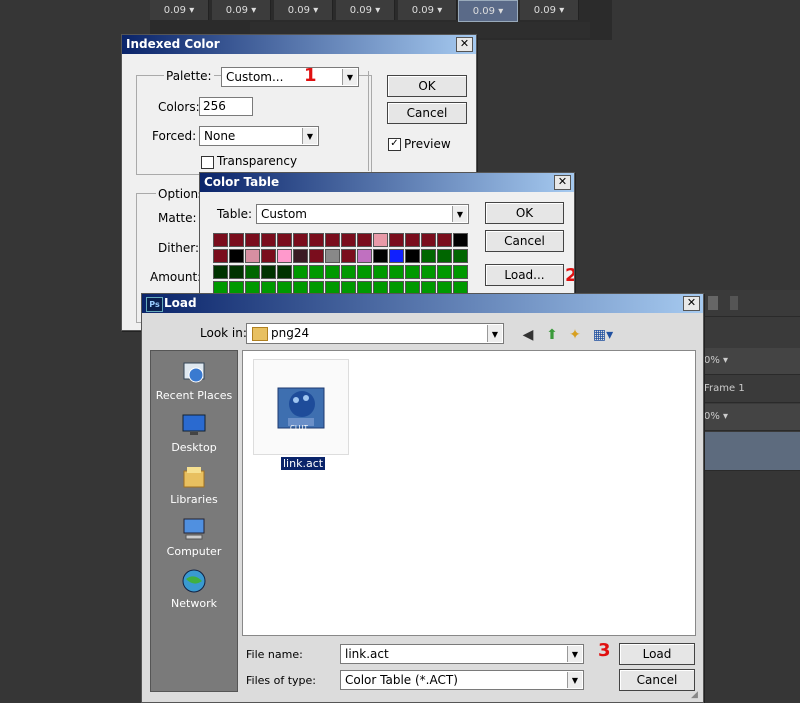 The width and height of the screenshot is (800, 703). What do you see at coordinates (154, 304) in the screenshot?
I see `photoshop-icon: Ps` at bounding box center [154, 304].